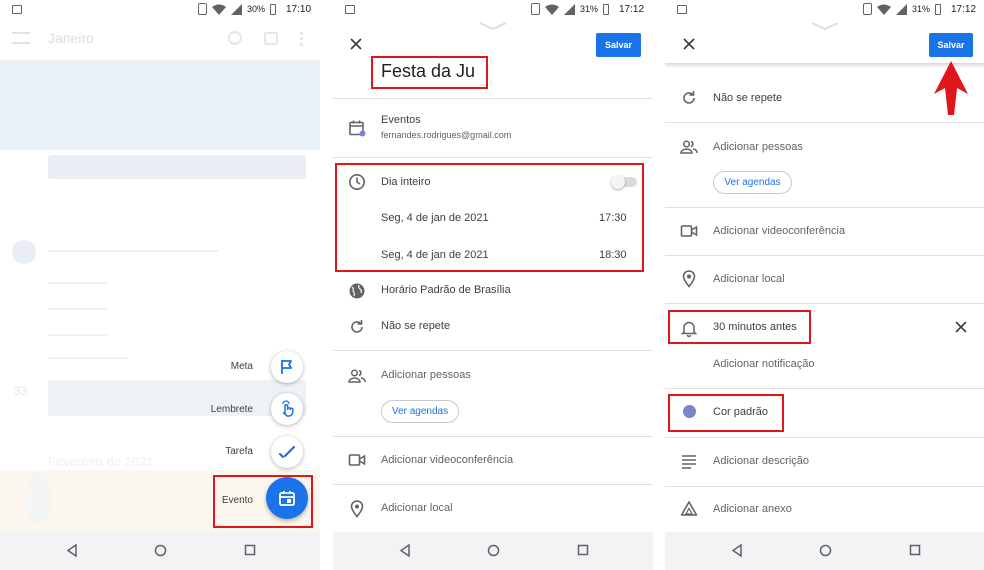  What do you see at coordinates (71, 38) in the screenshot?
I see `month-label: Janeiro` at bounding box center [71, 38].